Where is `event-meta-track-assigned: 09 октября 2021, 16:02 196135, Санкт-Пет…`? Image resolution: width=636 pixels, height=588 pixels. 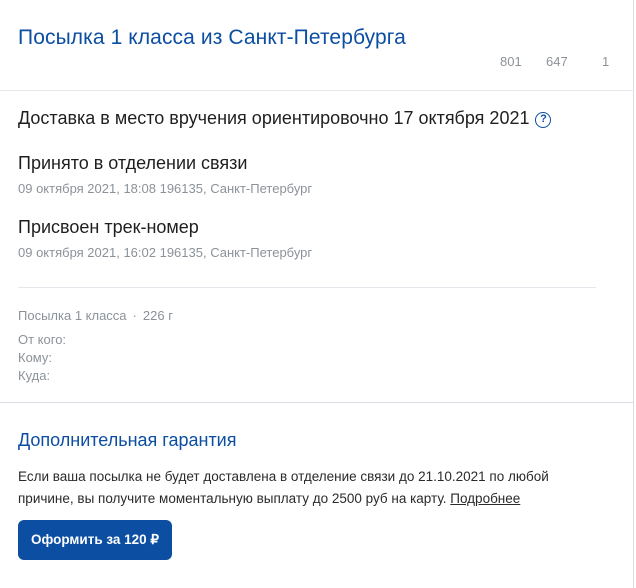 event-meta-track-assigned: 09 октября 2021, 16:02 196135, Санкт-Пет… is located at coordinates (165, 252).